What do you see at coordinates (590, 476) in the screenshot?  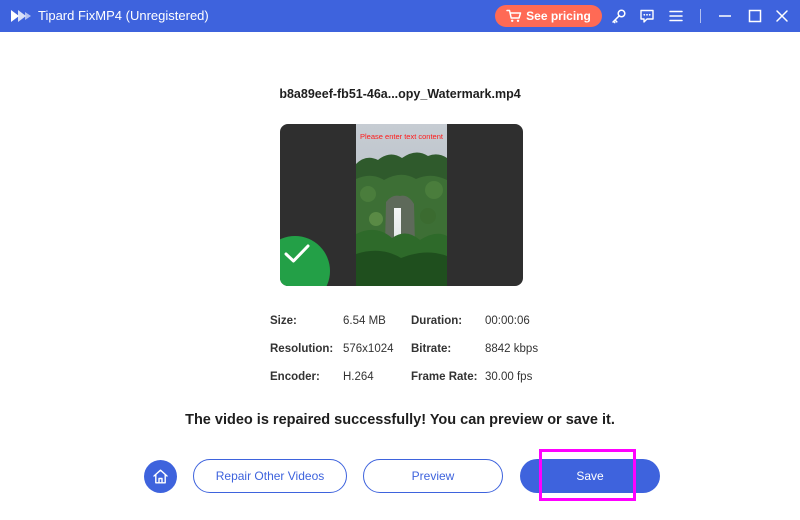 I see `save-button: Save` at bounding box center [590, 476].